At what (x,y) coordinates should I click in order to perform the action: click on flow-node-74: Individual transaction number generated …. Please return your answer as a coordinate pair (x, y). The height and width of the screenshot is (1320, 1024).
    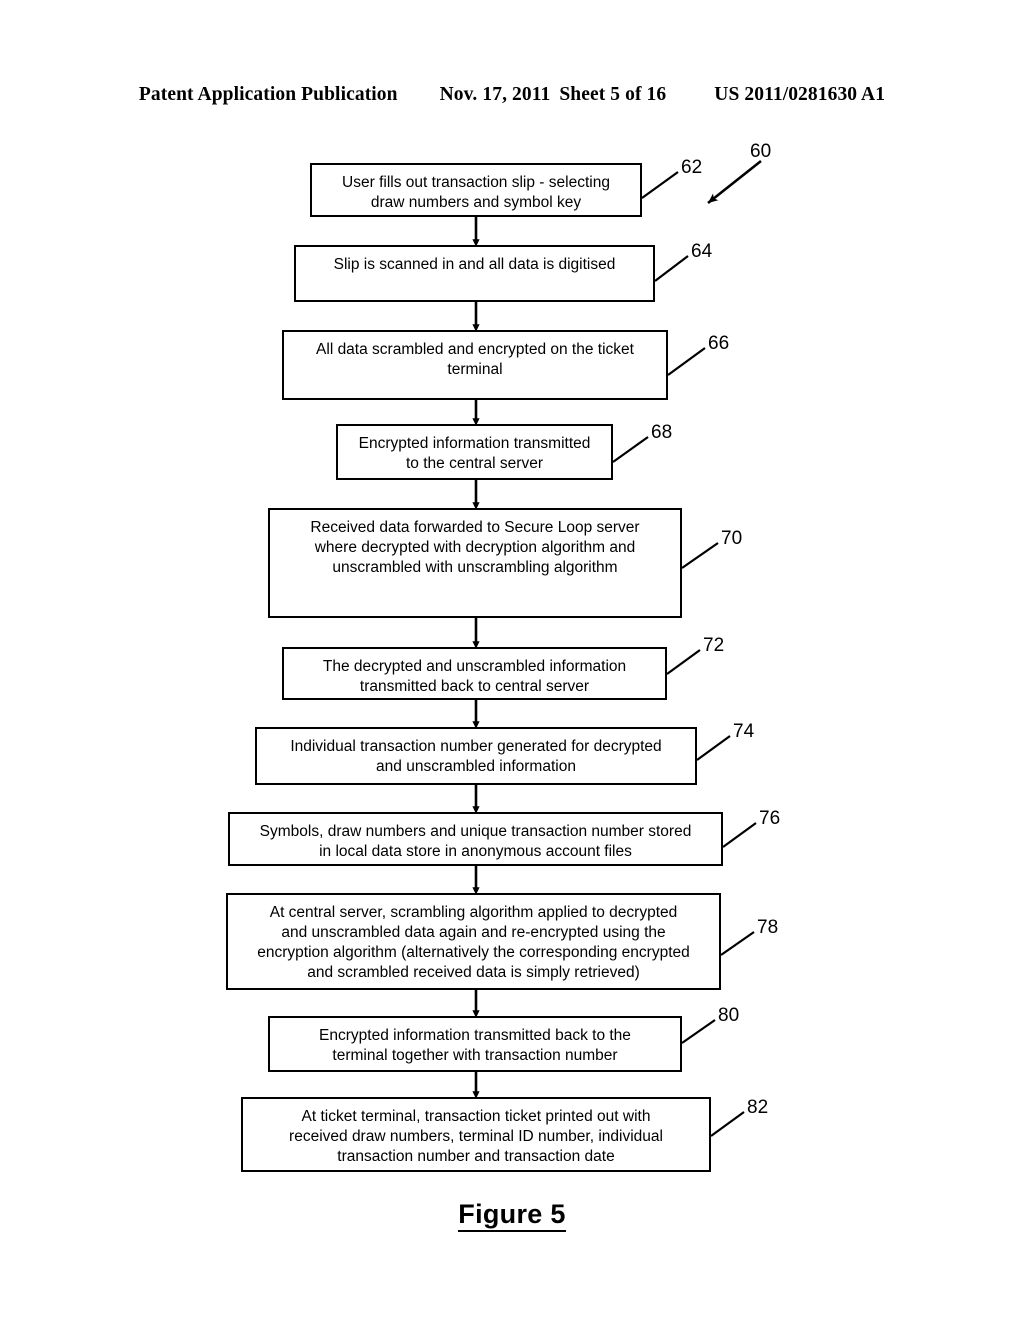
    Looking at the image, I should click on (476, 756).